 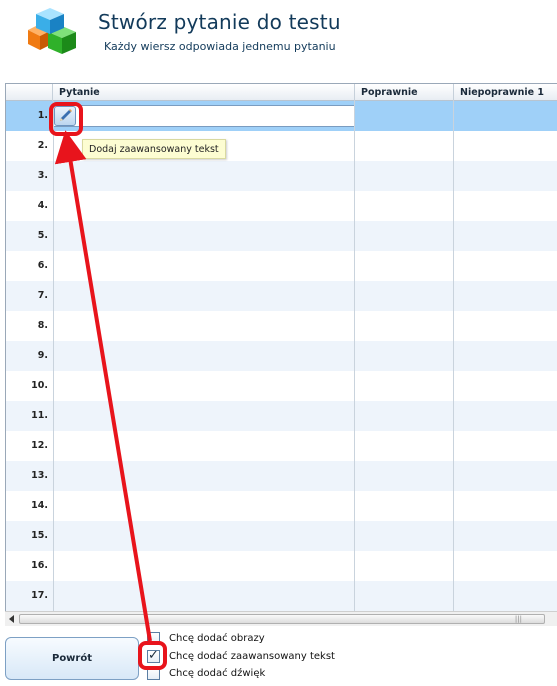 I want to click on row-number: 11., so click(x=39, y=415).